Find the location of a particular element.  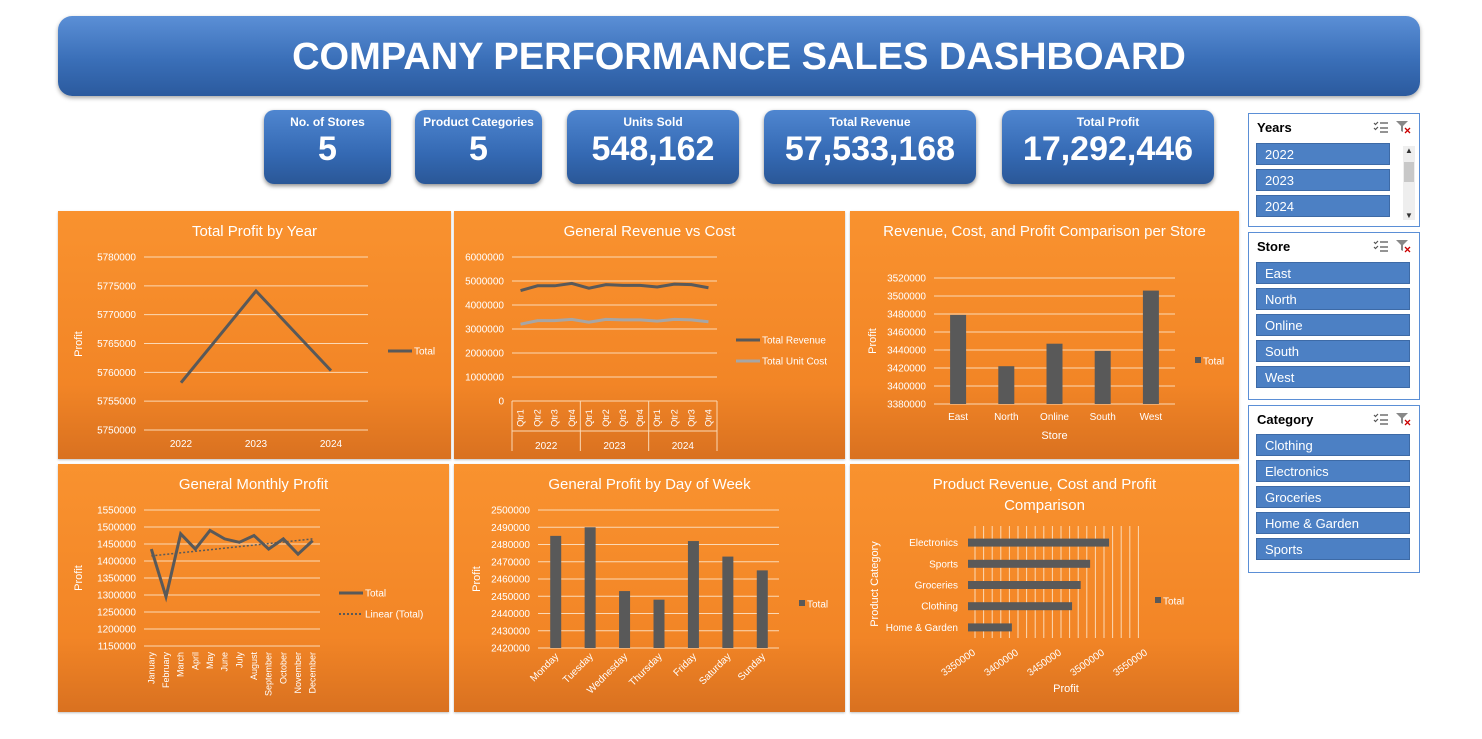

slicer-item-clothing: Clothing is located at coordinates (1333, 445).